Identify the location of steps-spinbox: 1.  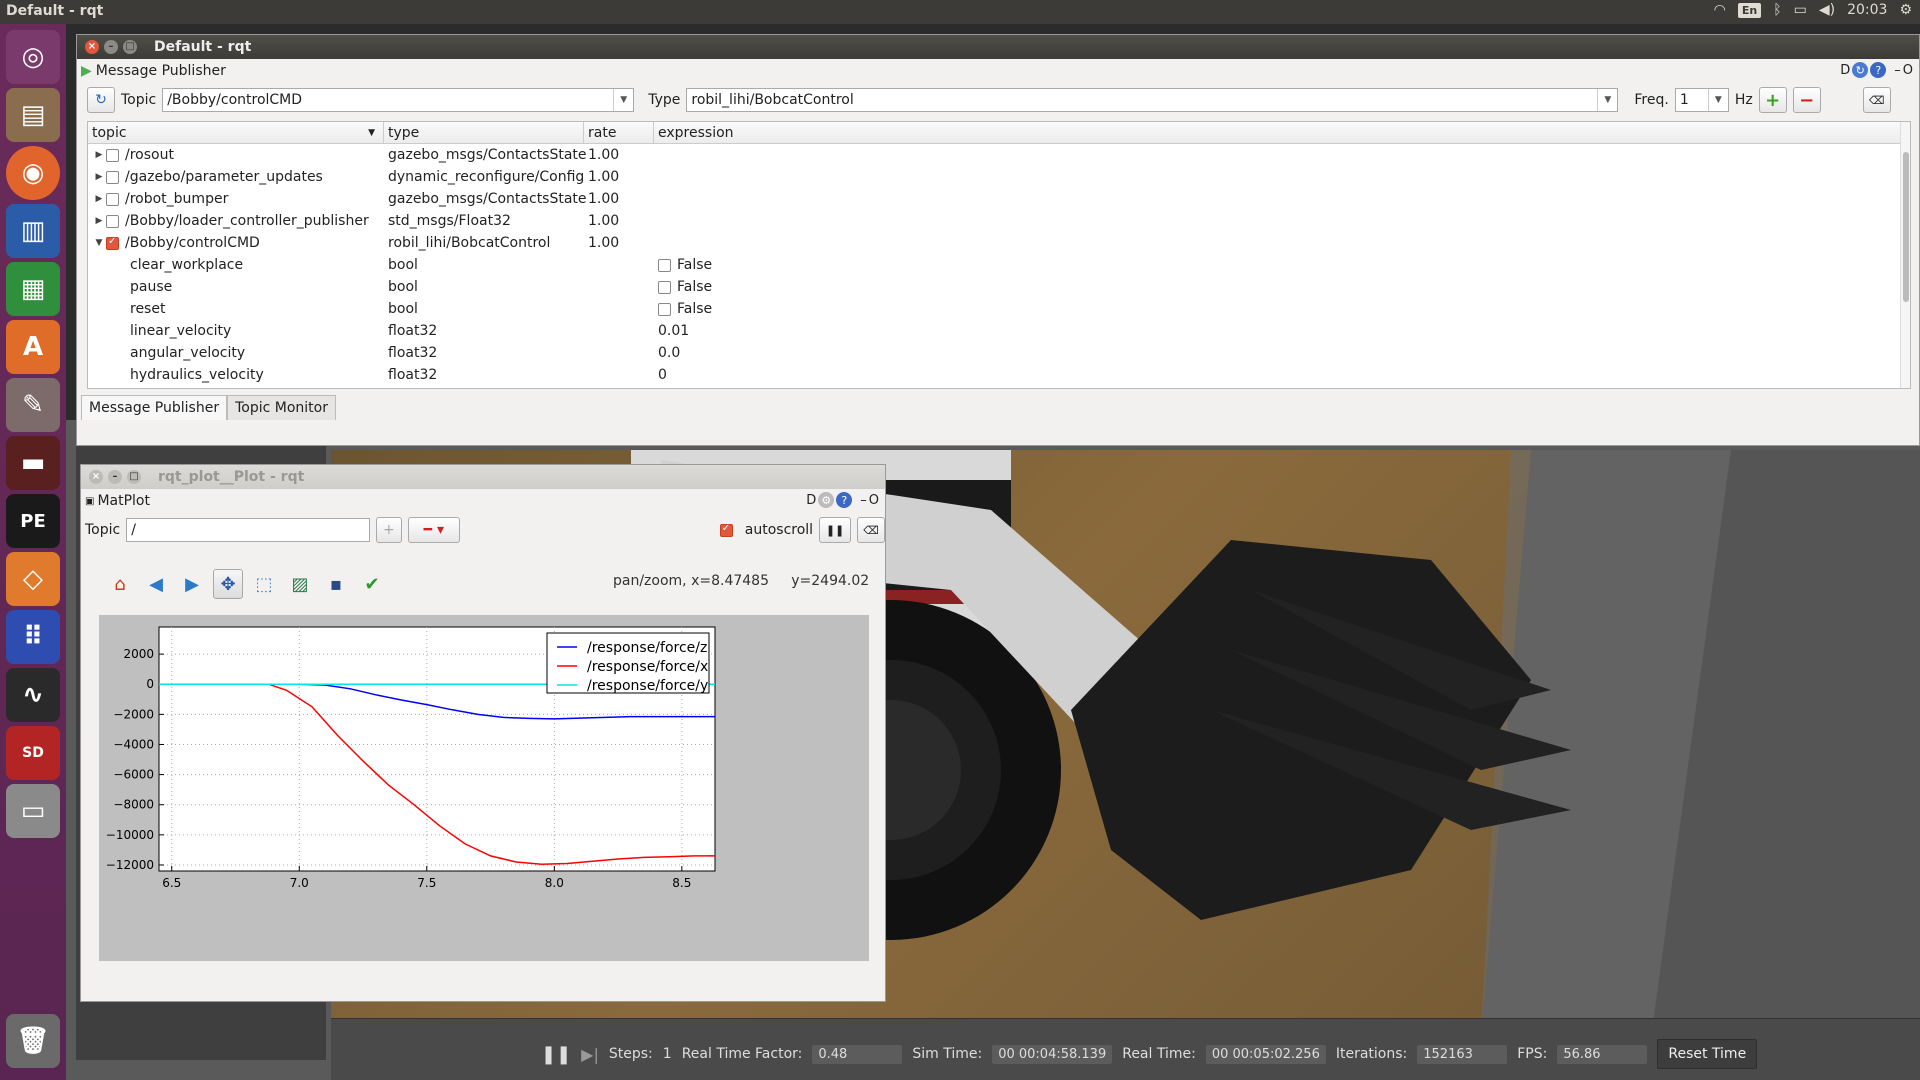
(667, 1054).